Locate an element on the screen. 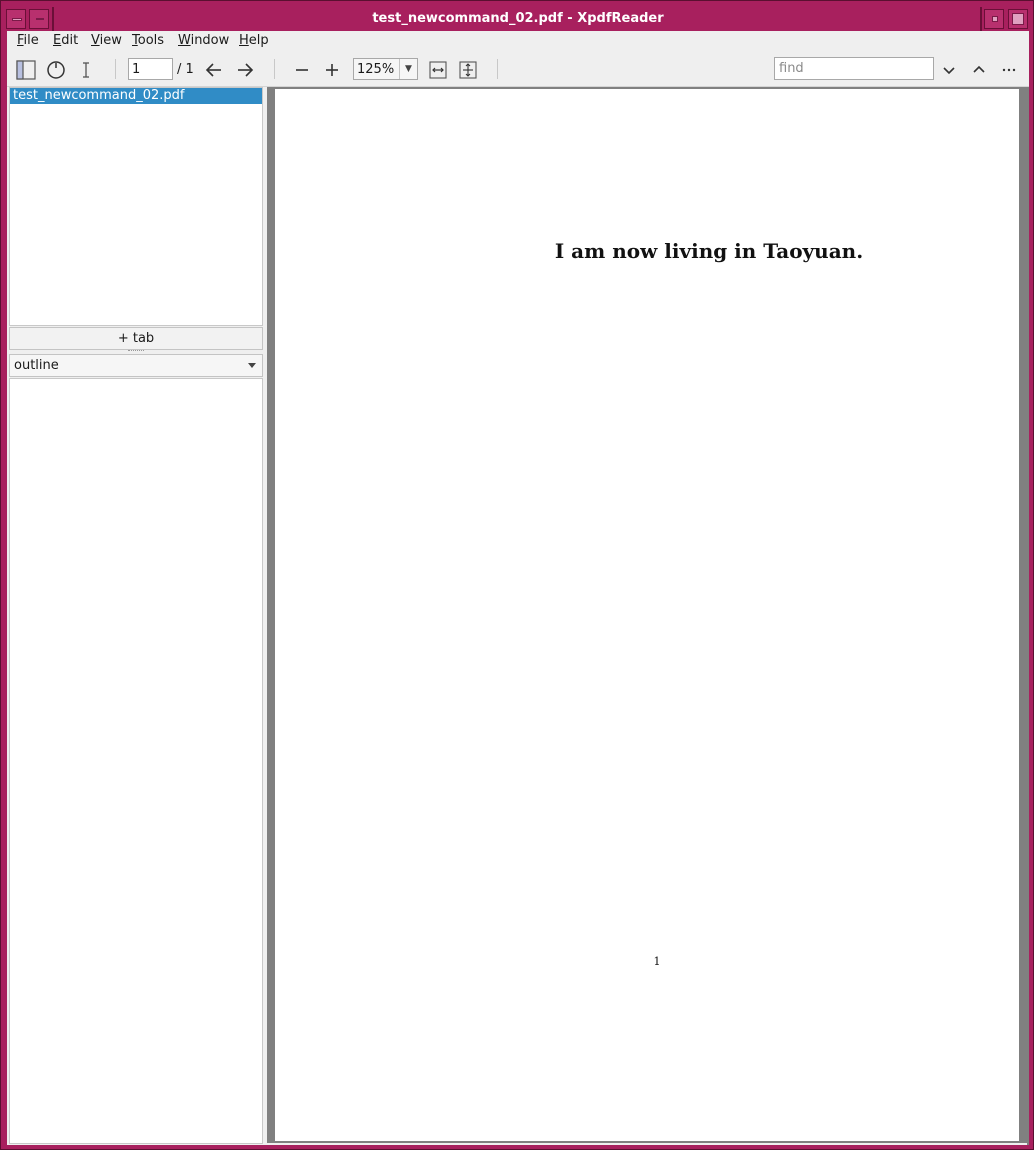 This screenshot has width=1034, height=1150. previous-page-button is located at coordinates (214, 70).